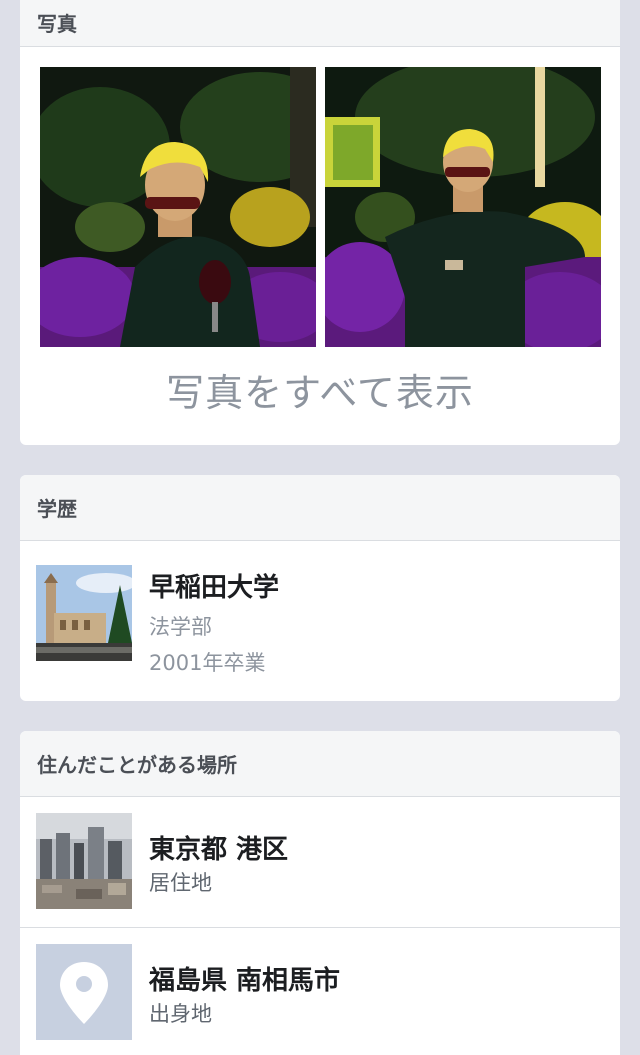  I want to click on school-name: 早稲田大学, so click(214, 585).